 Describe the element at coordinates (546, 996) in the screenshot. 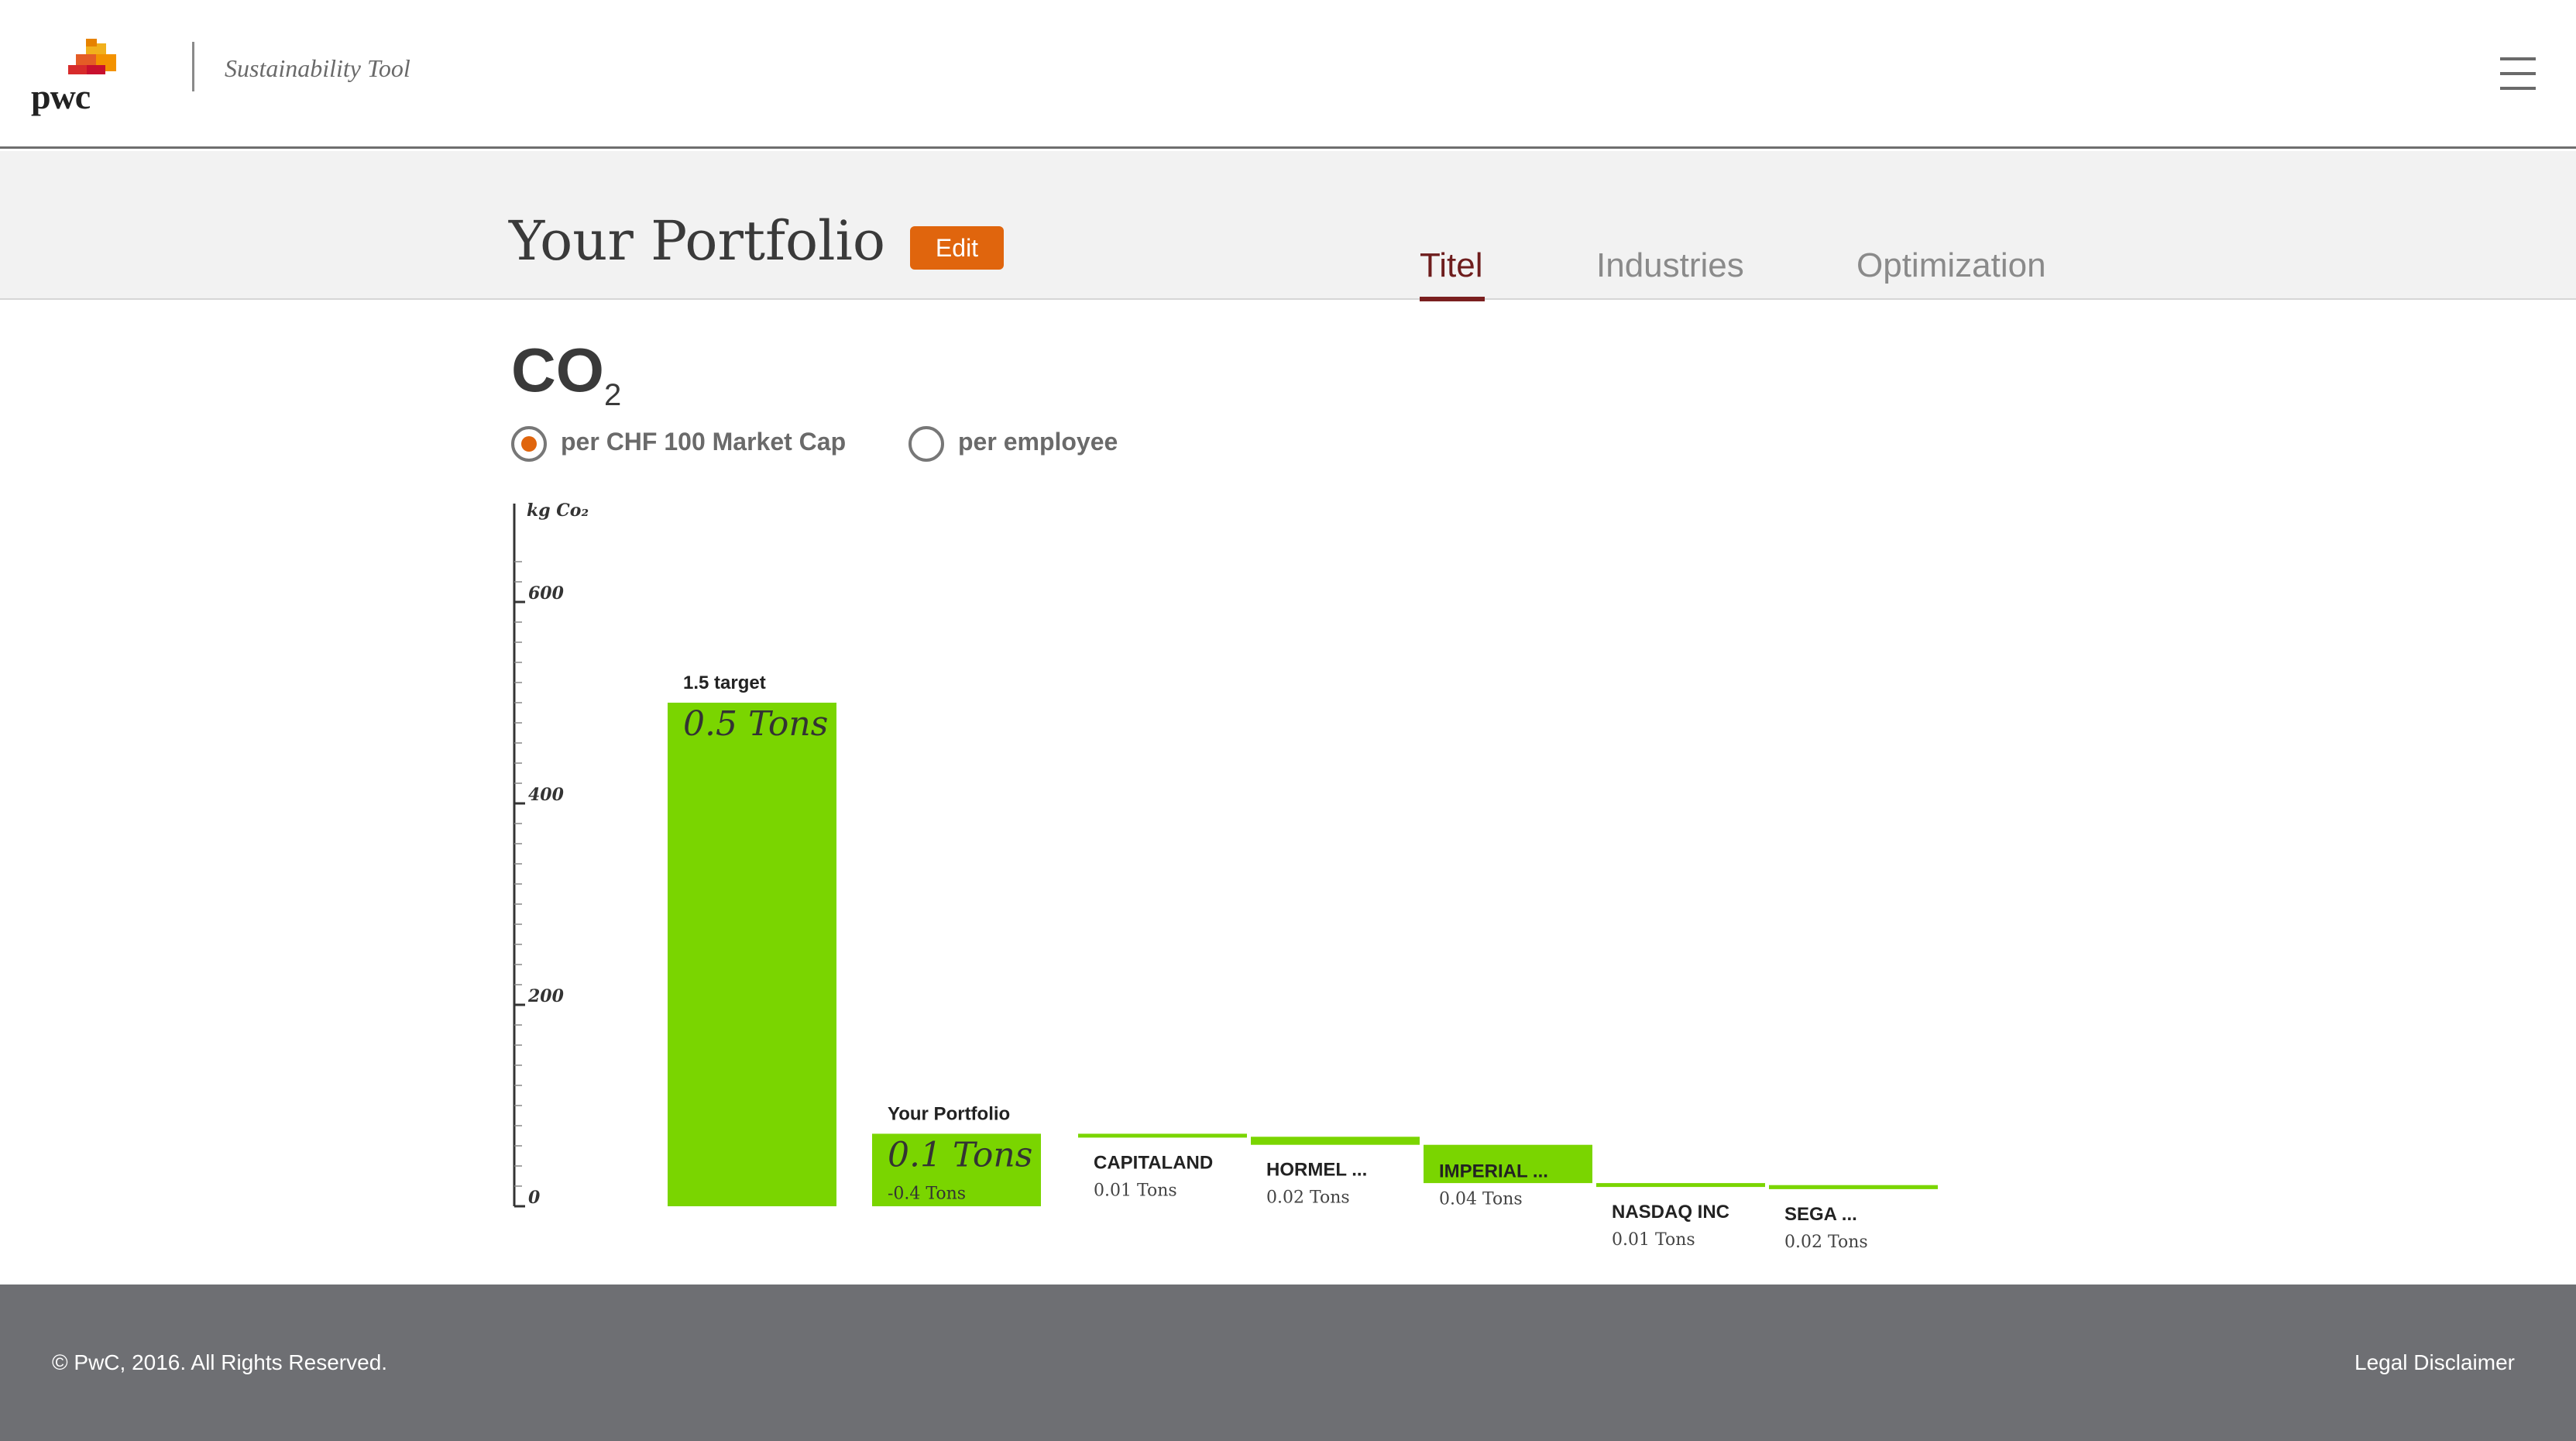

I see `y-tick-label: 200` at that location.